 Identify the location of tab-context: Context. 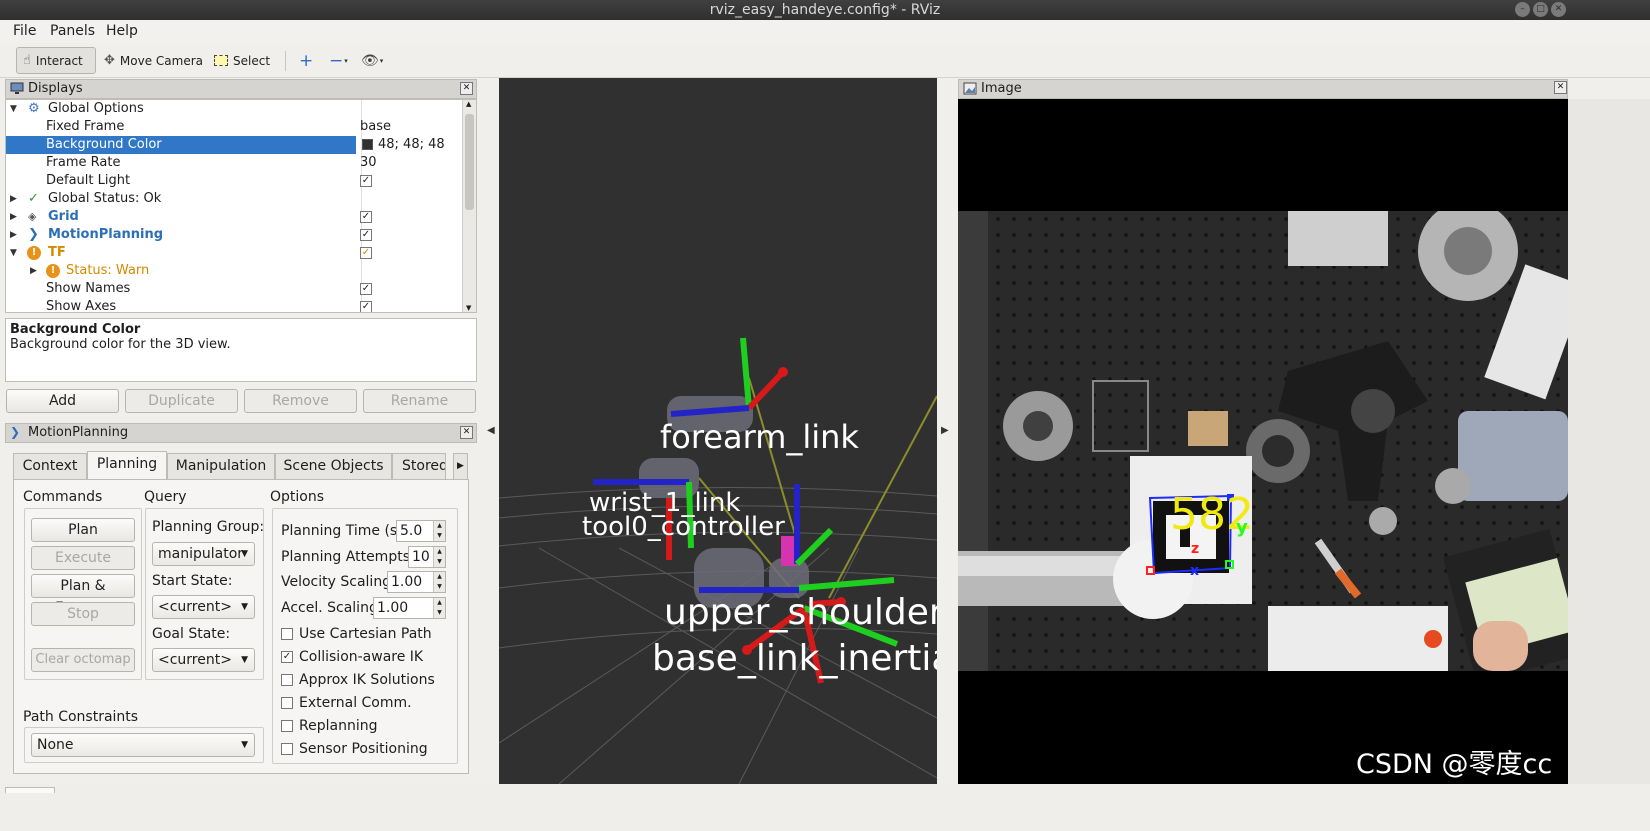
(50, 466).